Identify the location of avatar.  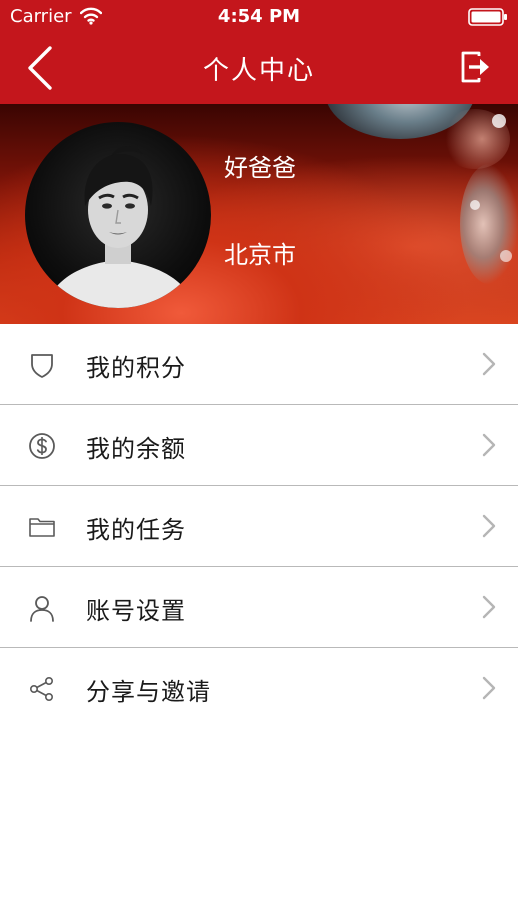
(118, 215).